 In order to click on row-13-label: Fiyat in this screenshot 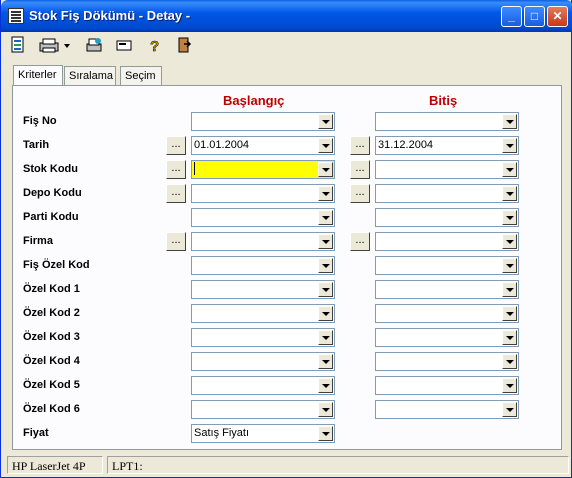, I will do `click(36, 433)`.